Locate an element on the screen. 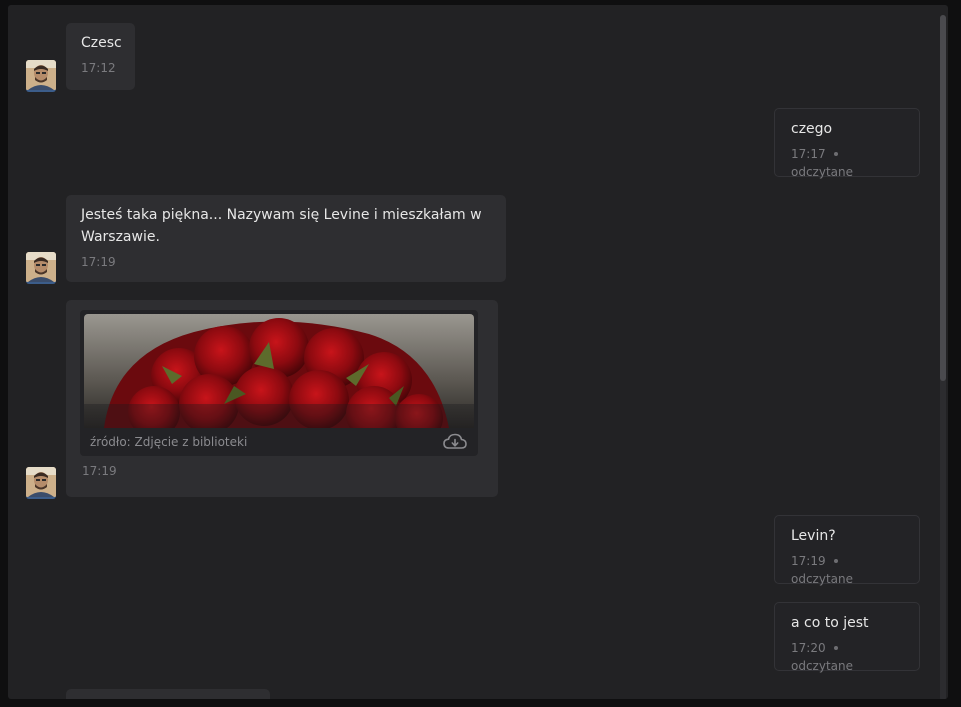 The height and width of the screenshot is (707, 961). incoming-message-partial is located at coordinates (168, 694).